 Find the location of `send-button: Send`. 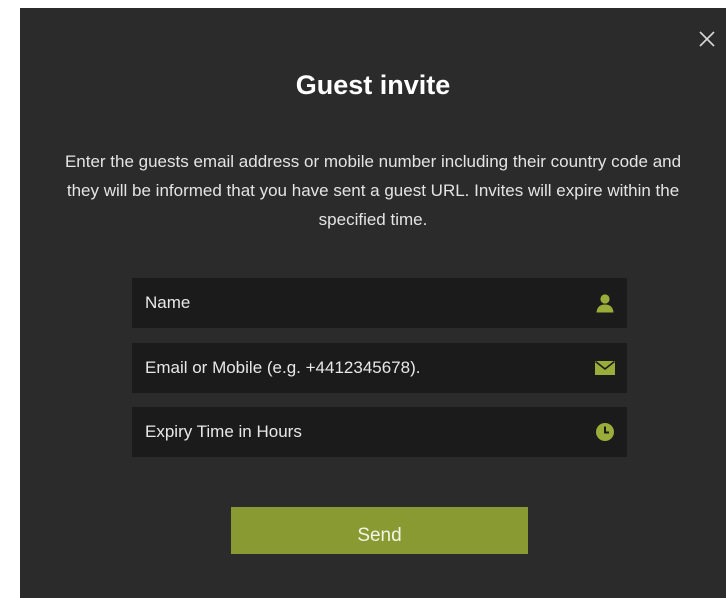

send-button: Send is located at coordinates (379, 530).